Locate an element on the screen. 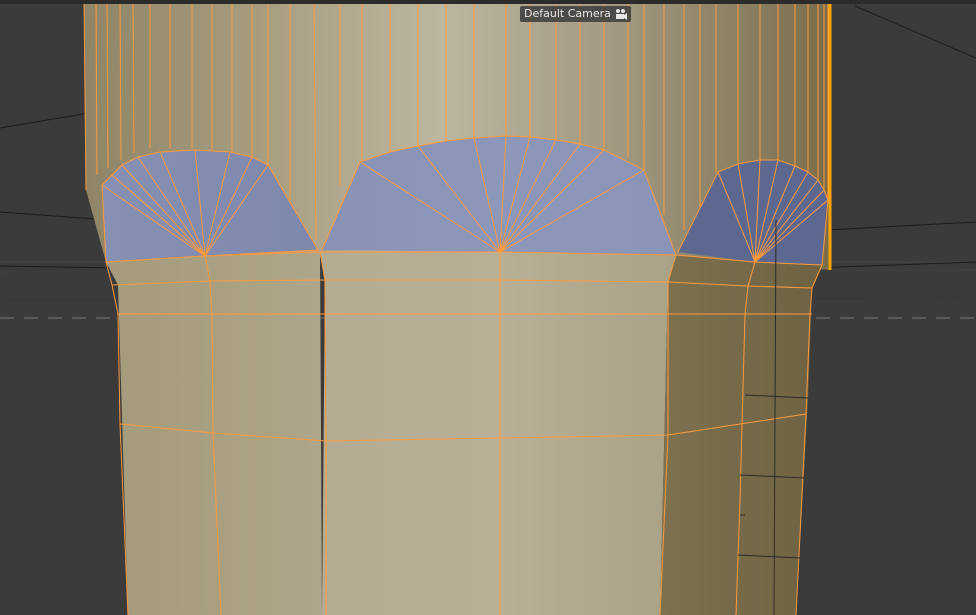  camera-label: Default Camera is located at coordinates (575, 14).